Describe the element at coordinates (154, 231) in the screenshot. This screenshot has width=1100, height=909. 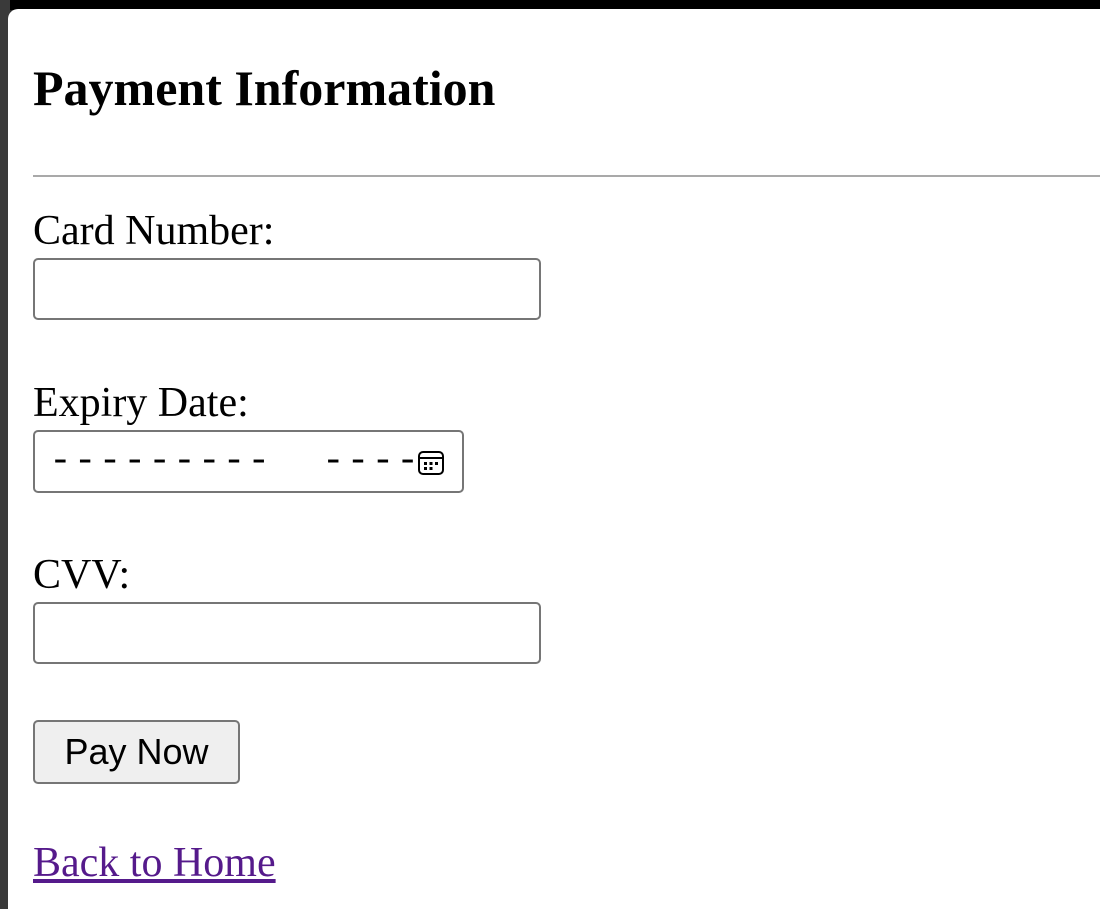
I see `card-number-label: Card Number:` at that location.